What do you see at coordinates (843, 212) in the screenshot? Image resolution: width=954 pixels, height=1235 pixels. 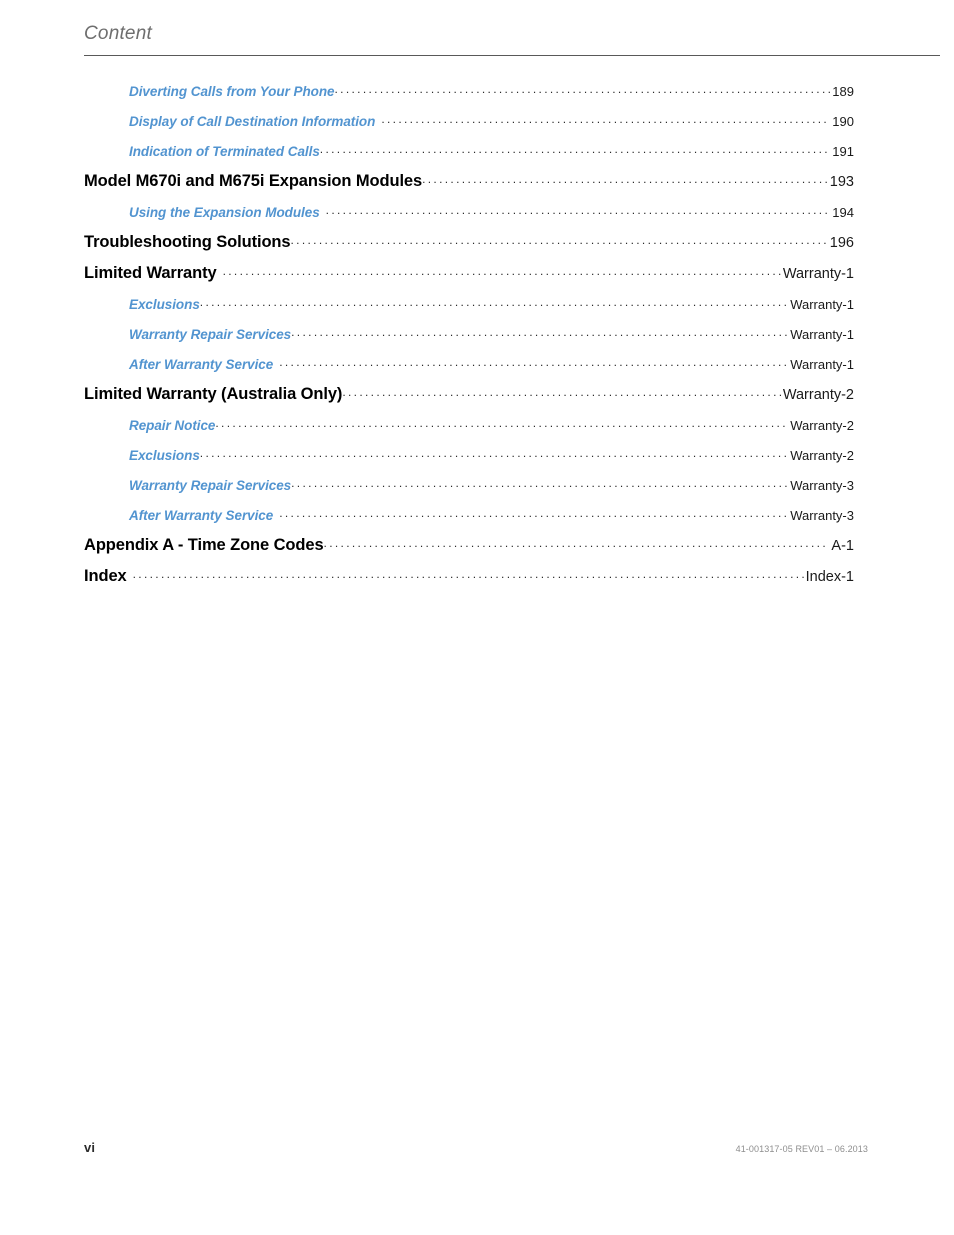 I see `toc-entry-page-number: 194` at bounding box center [843, 212].